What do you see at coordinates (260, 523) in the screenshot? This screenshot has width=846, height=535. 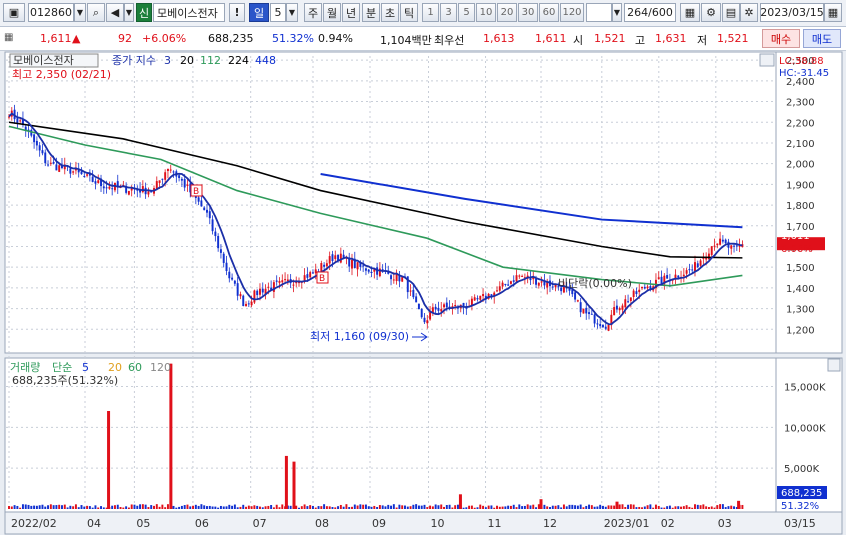 I see `date-tick-label: 07` at bounding box center [260, 523].